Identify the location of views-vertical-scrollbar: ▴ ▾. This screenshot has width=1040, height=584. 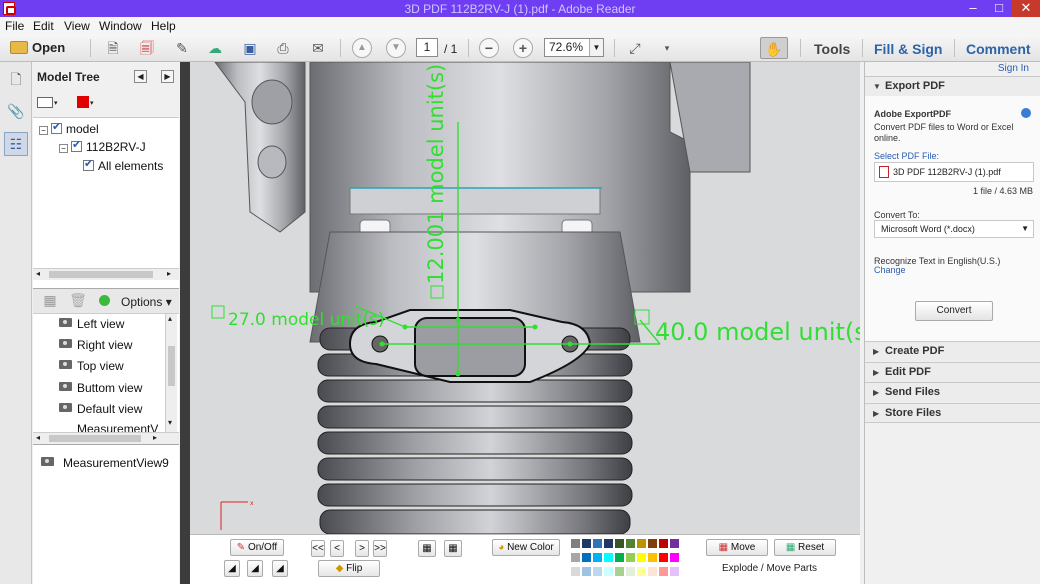
(171, 373).